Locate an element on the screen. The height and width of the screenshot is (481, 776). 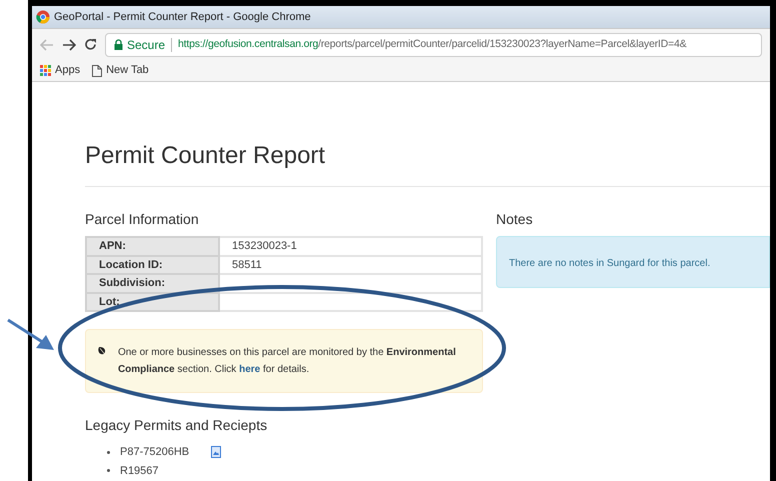
bookmark-item: Apps is located at coordinates (67, 70).